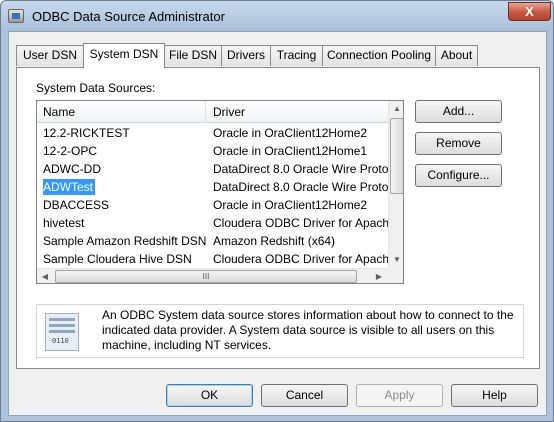 The image size is (554, 422). What do you see at coordinates (206, 276) in the screenshot?
I see `horizontal-scroll-thumb: III` at bounding box center [206, 276].